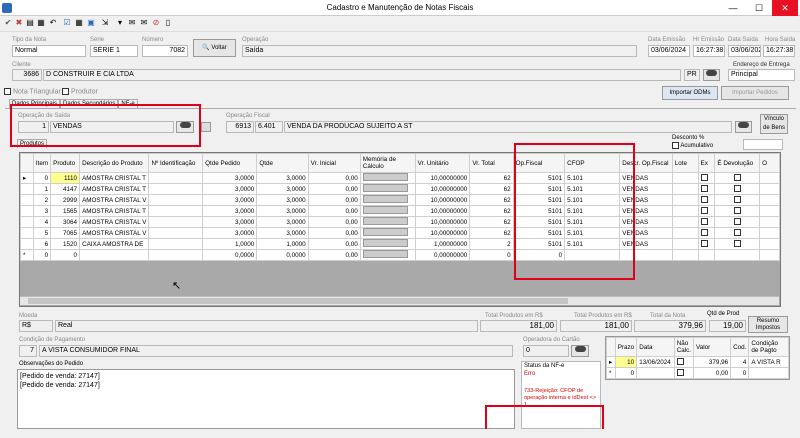 This screenshot has width=800, height=438. Describe the element at coordinates (690, 93) in the screenshot. I see `importar-odms-button: Importar ODMs` at that location.